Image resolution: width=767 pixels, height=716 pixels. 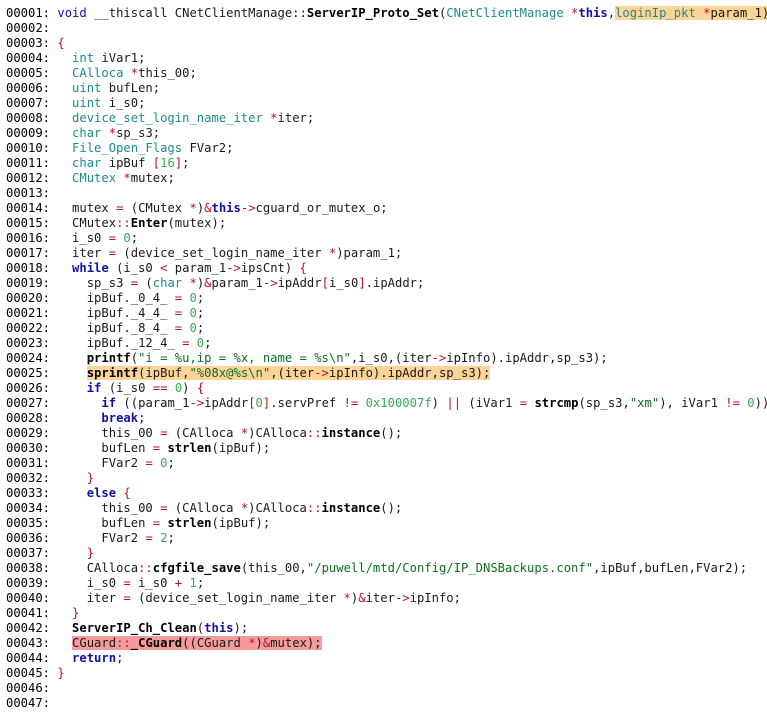 What do you see at coordinates (692, 403) in the screenshot?
I see `code-token: ), iVar1` at bounding box center [692, 403].